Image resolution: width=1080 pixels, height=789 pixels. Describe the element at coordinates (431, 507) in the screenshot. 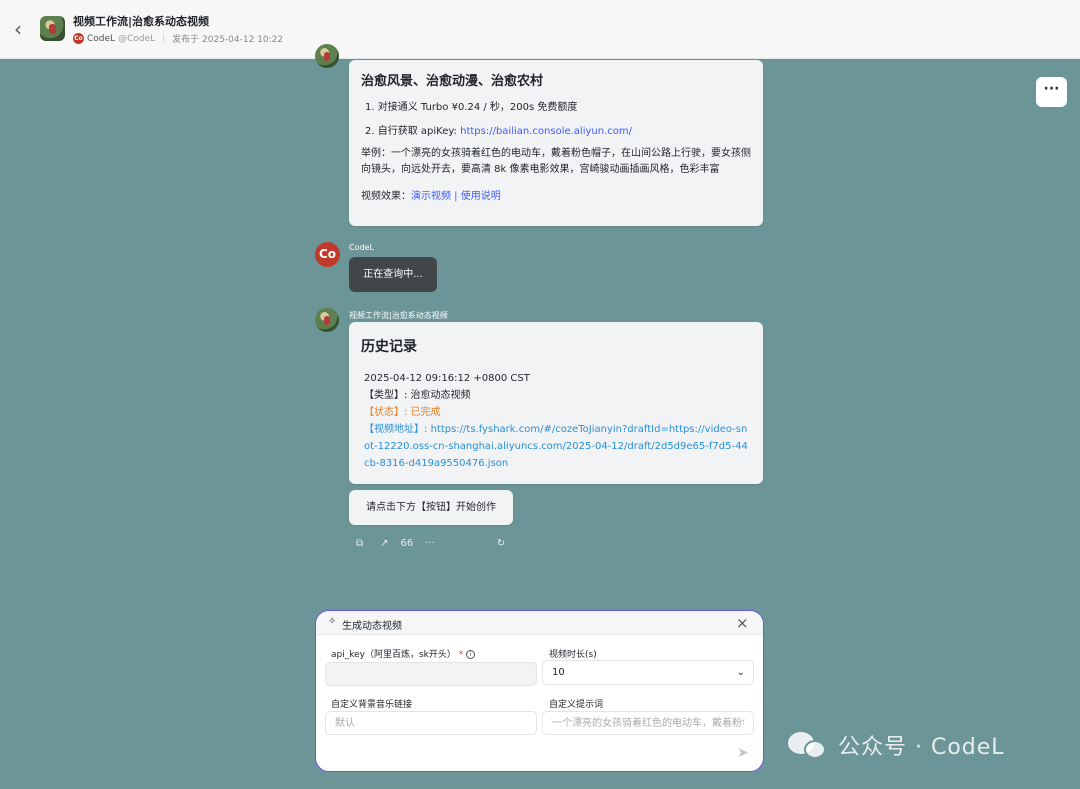

I see `prompt-message: 请点击下方【按钮】开始创作` at that location.